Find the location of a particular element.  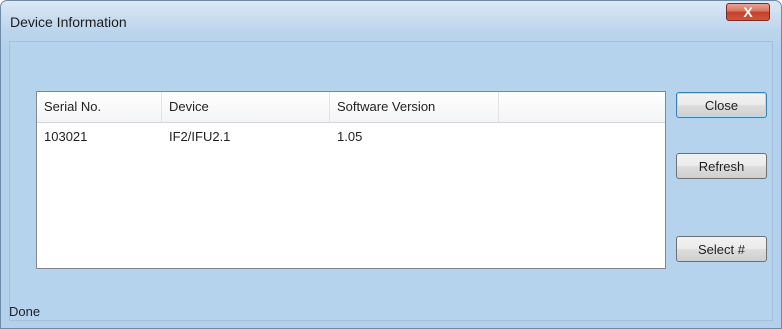

column-header-empty is located at coordinates (582, 107).